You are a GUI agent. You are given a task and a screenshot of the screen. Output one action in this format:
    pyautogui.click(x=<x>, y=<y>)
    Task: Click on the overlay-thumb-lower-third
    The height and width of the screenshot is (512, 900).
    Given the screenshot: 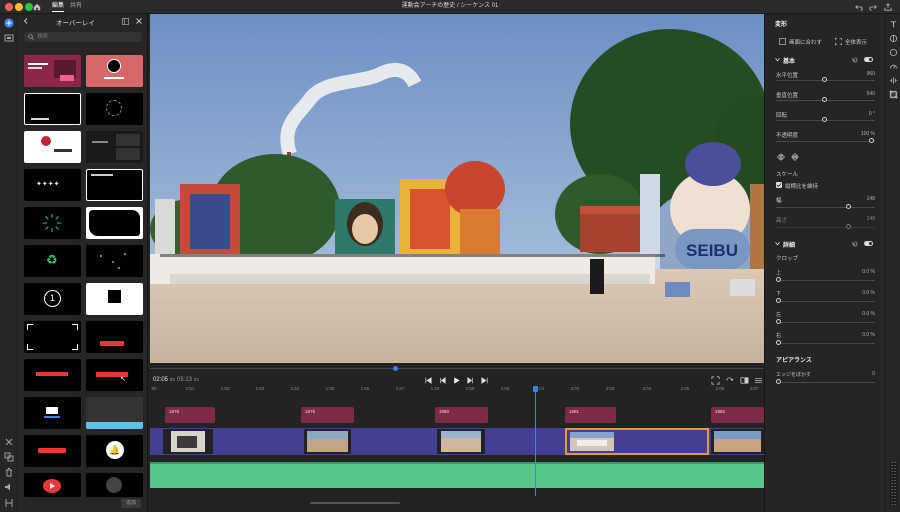 What is the action you would take?
    pyautogui.click(x=52, y=71)
    